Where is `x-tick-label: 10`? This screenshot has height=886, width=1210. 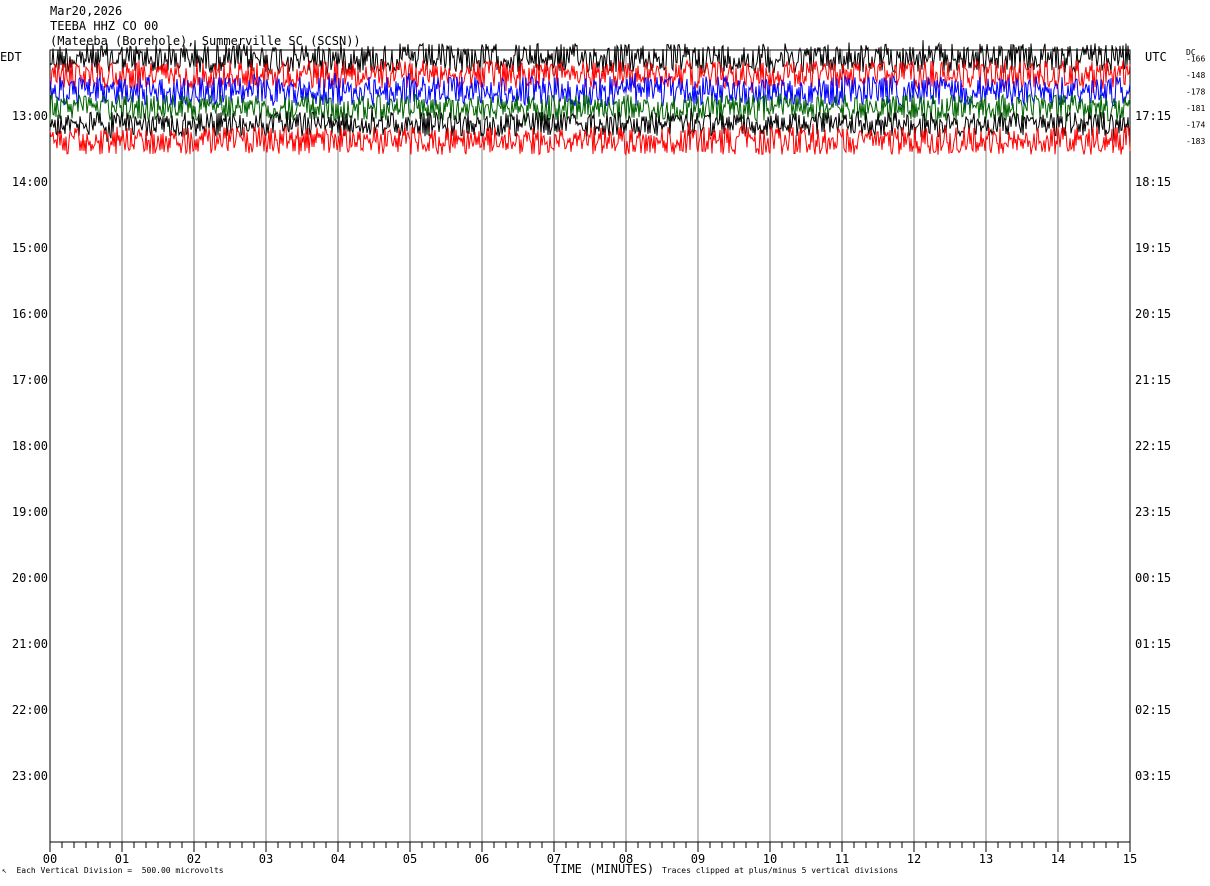 x-tick-label: 10 is located at coordinates (770, 859).